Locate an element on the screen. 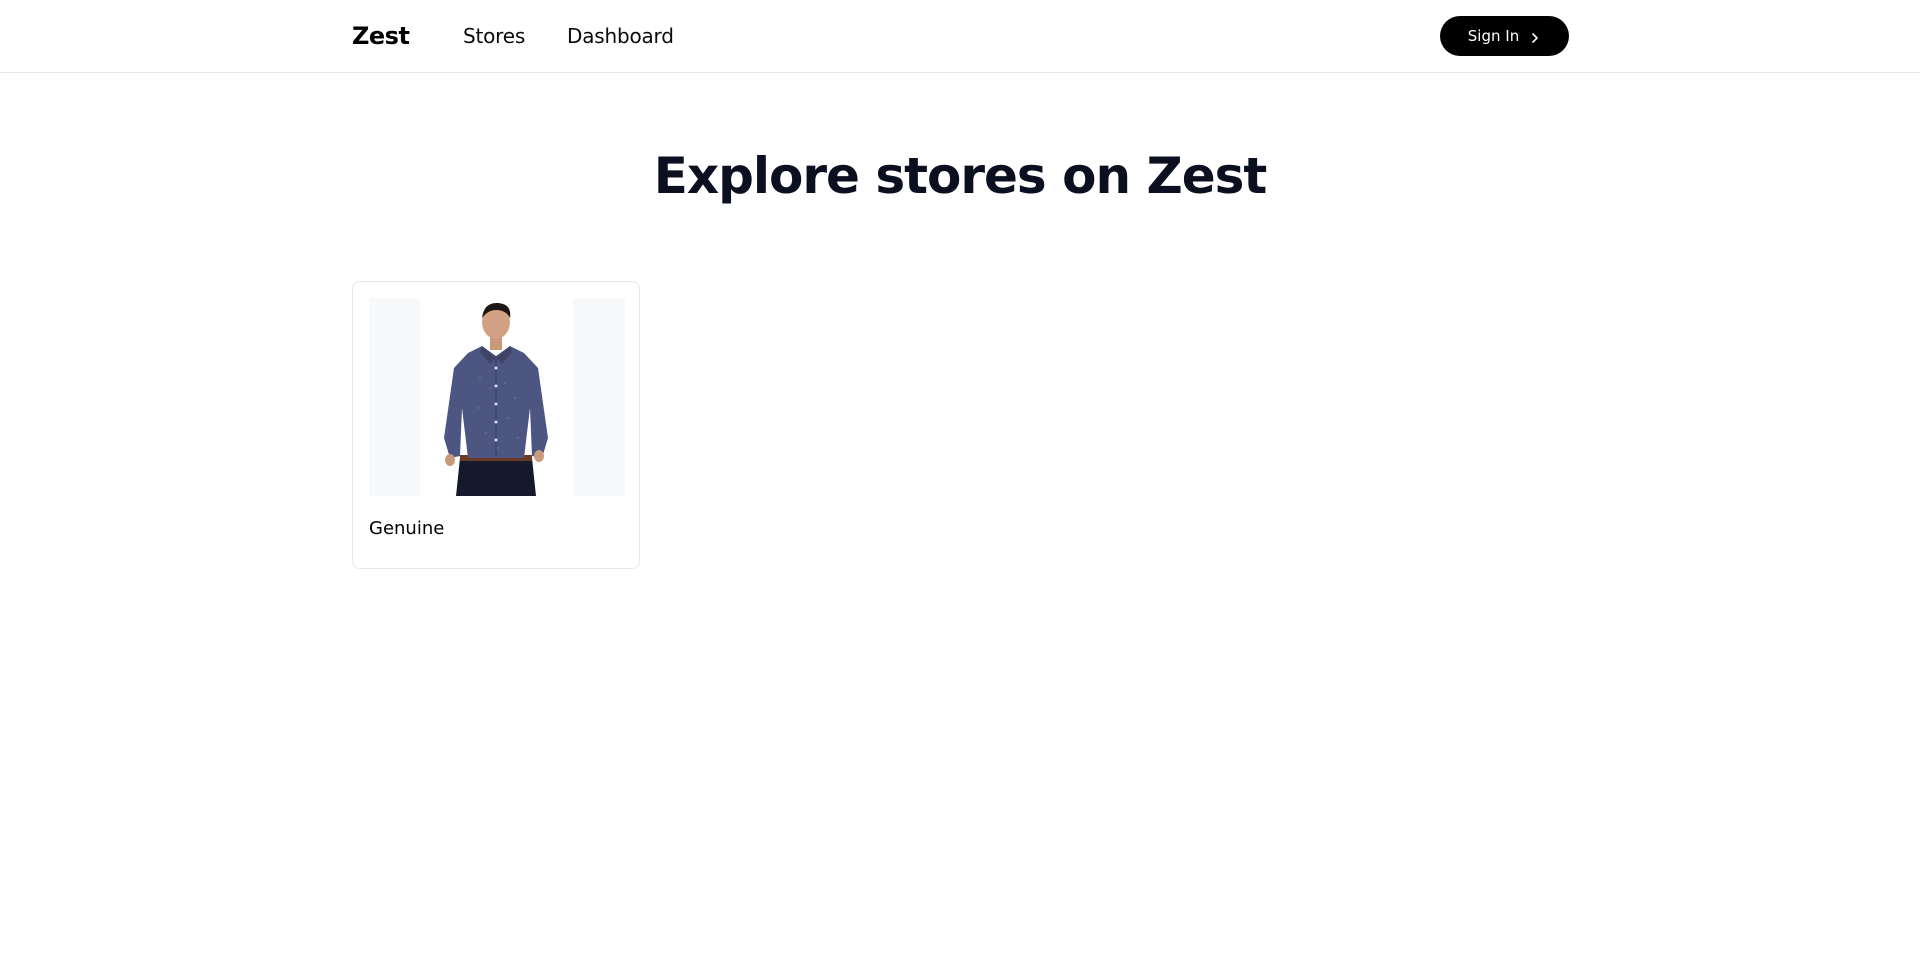 The height and width of the screenshot is (966, 1920). chevron-right-icon is located at coordinates (1535, 36).